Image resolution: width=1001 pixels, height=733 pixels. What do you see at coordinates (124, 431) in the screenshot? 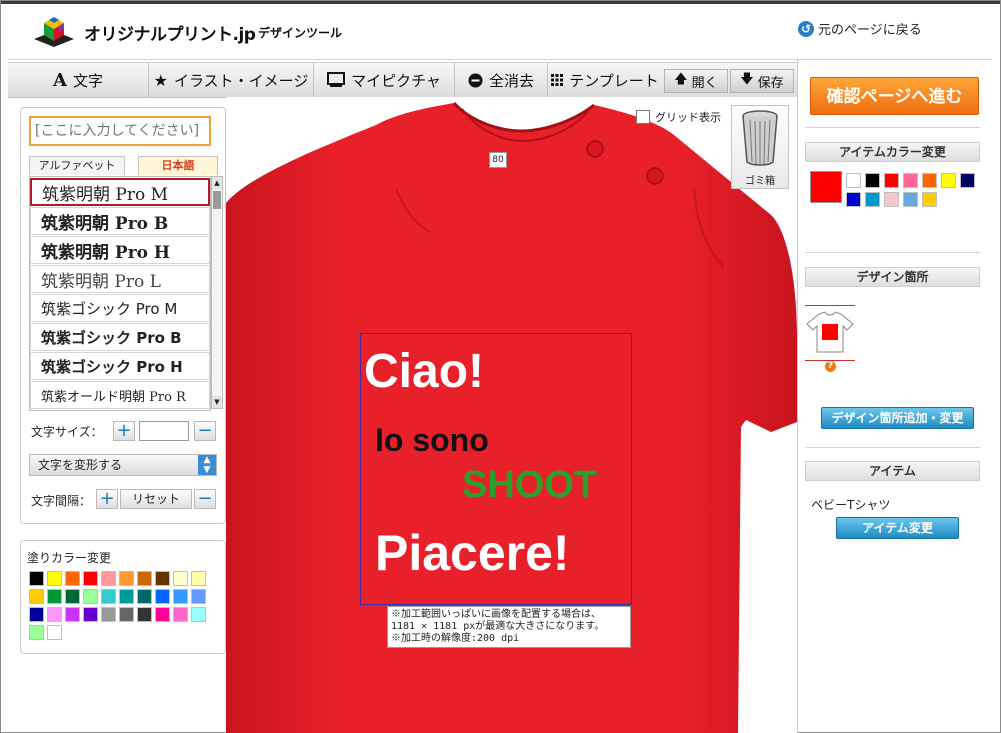
I see `font-size-increase-button: +` at bounding box center [124, 431].